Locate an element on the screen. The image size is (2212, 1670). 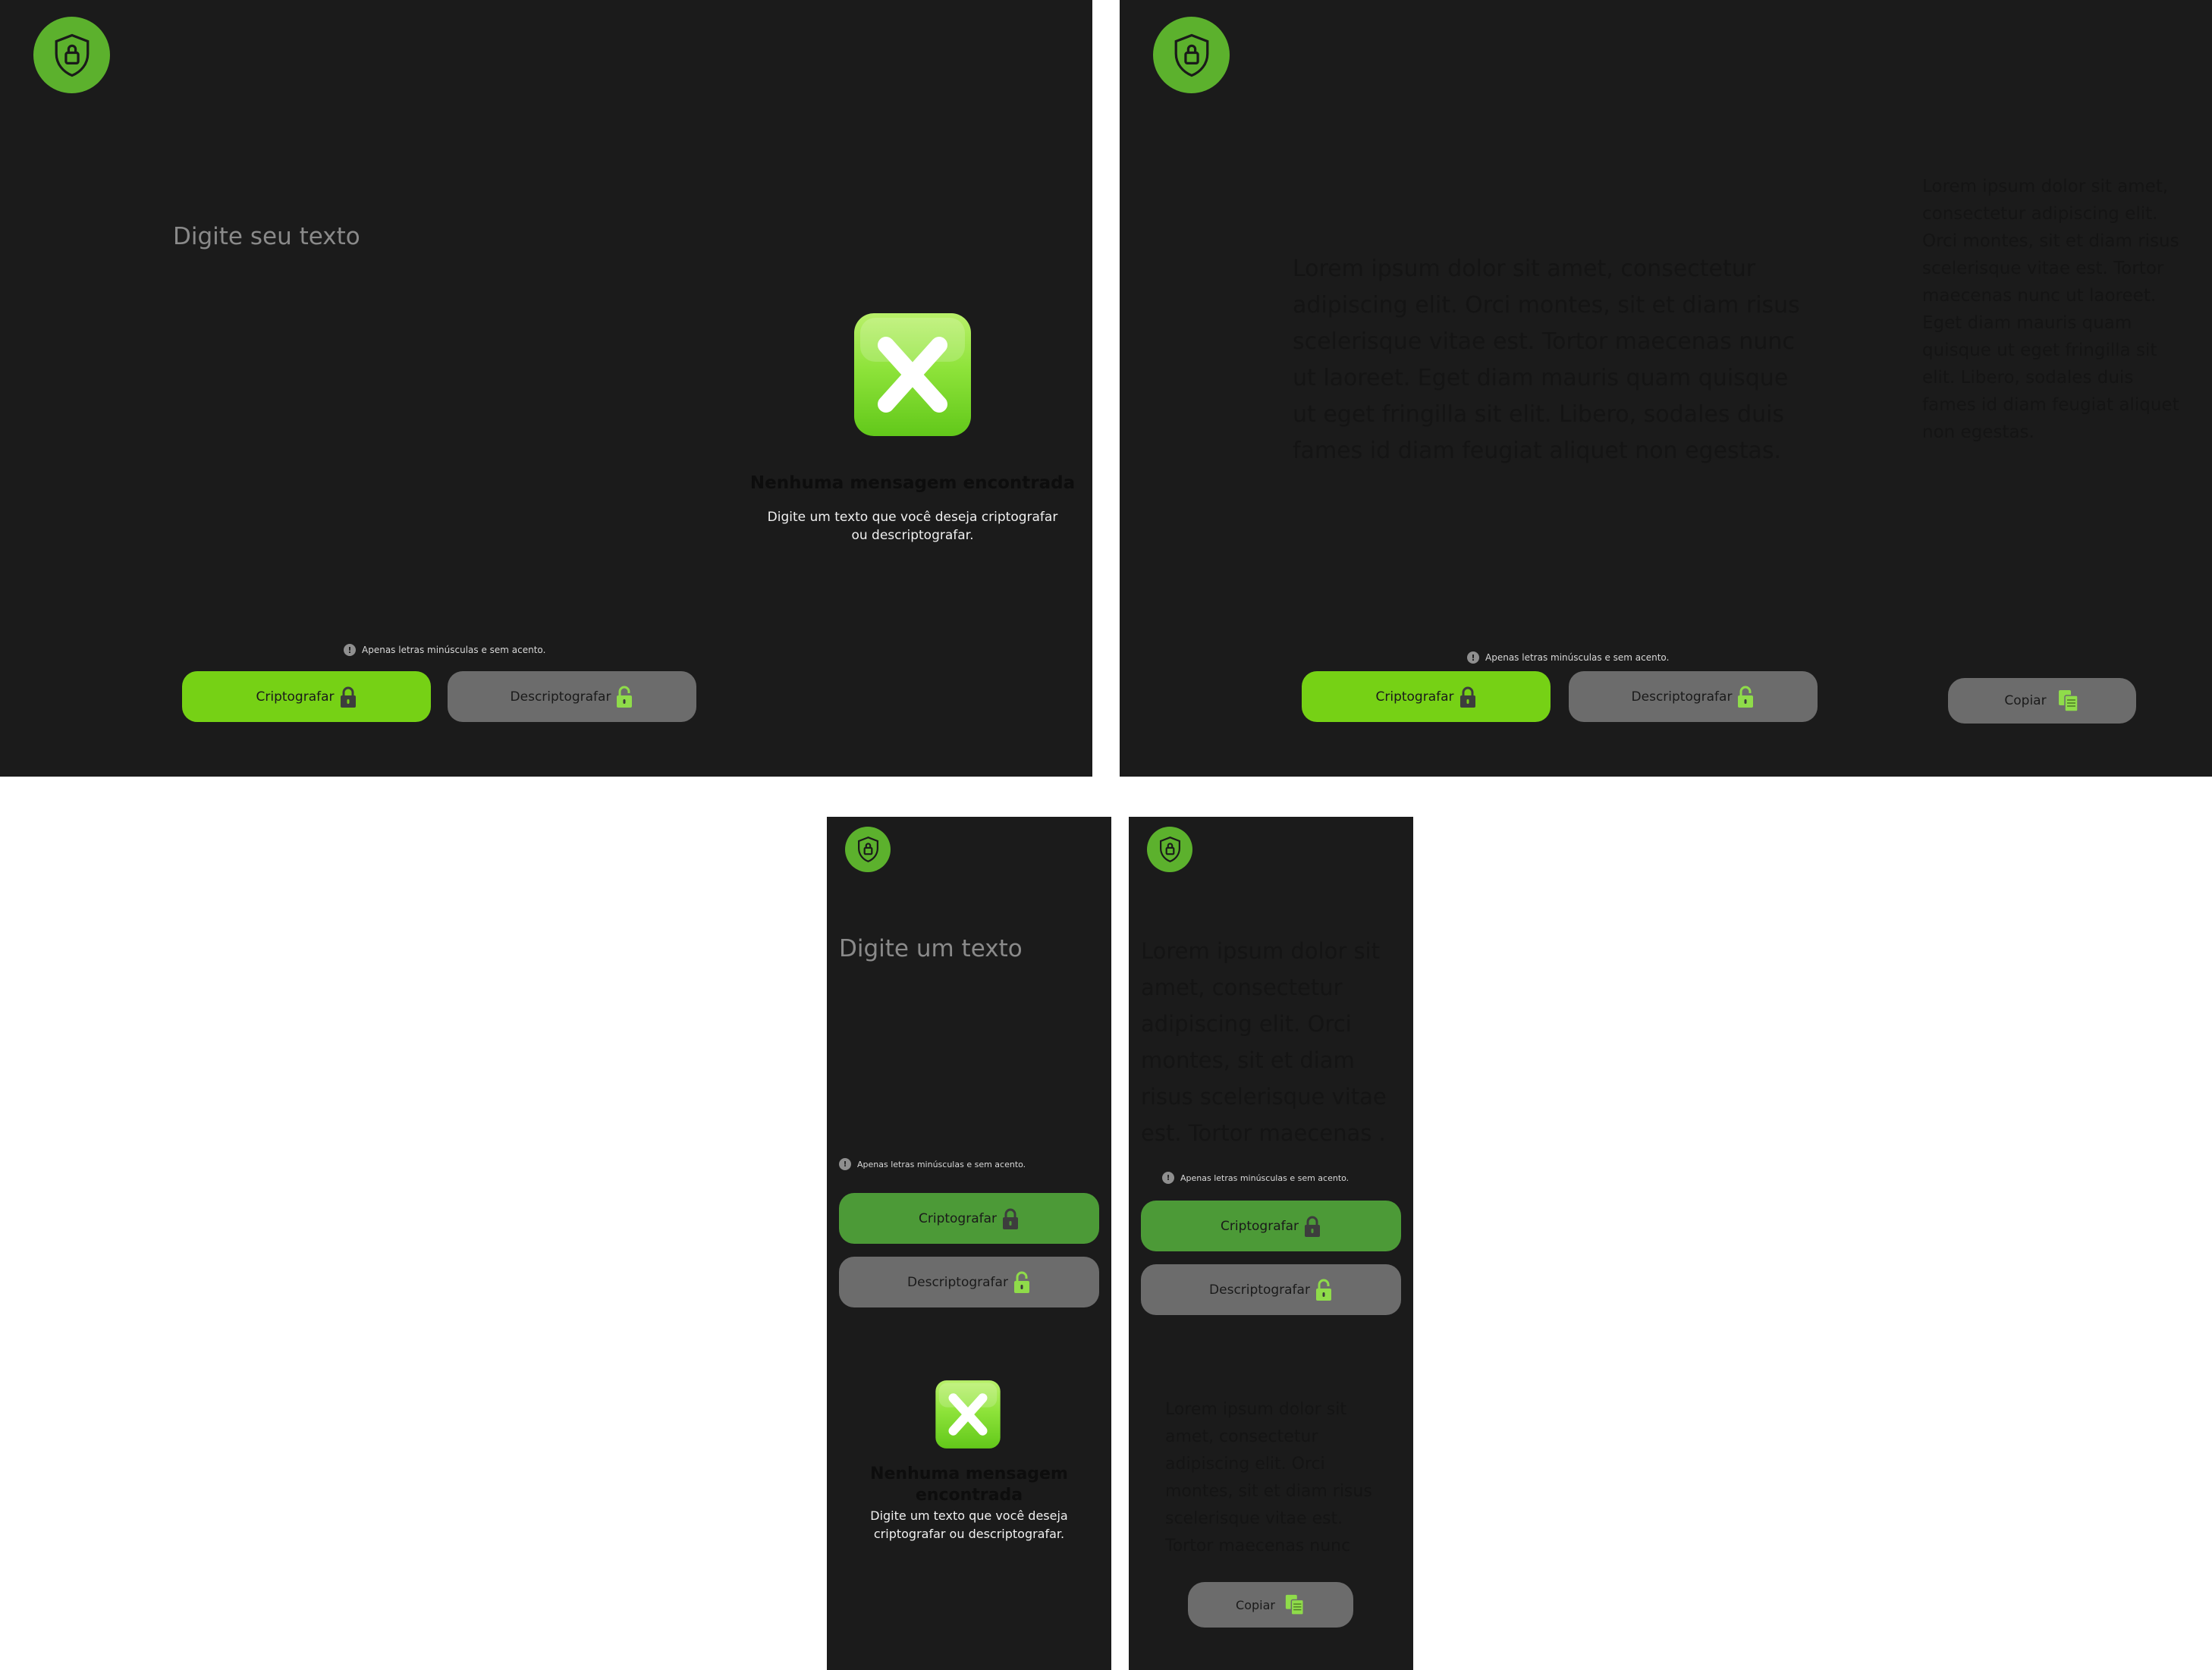
text-input: Digite um texto is located at coordinates (931, 948).